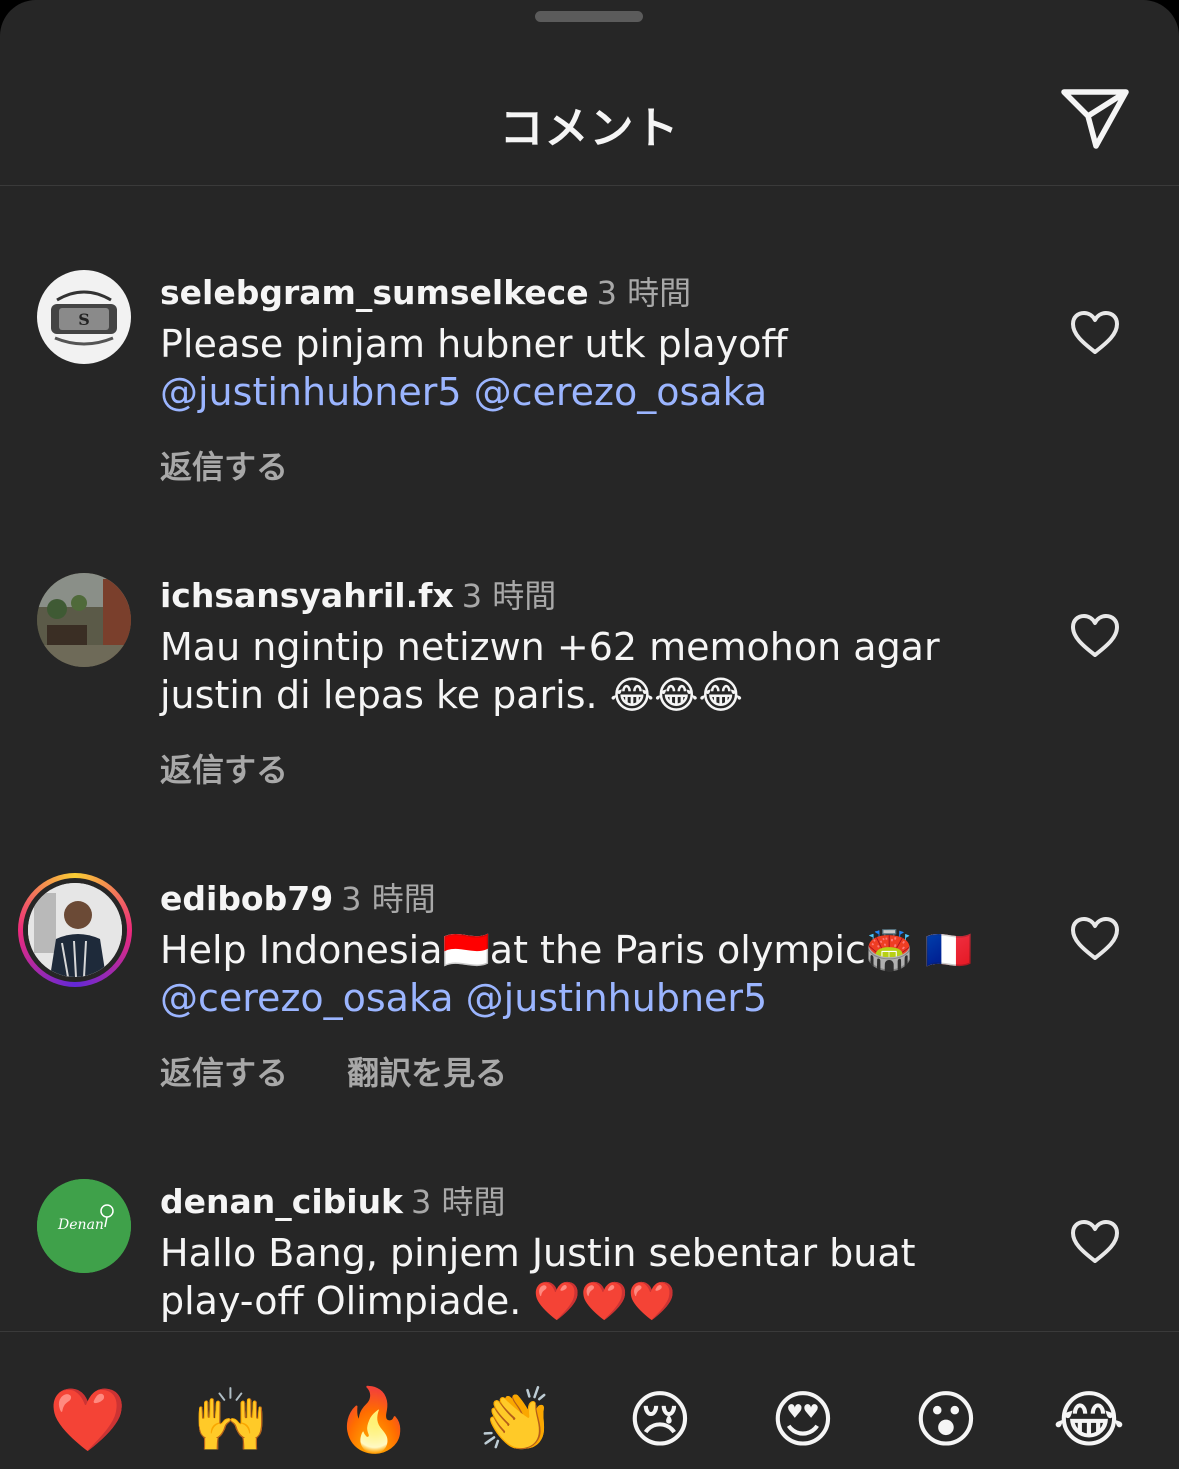 This screenshot has width=1179, height=1469. What do you see at coordinates (374, 292) in the screenshot?
I see `username: selebgram_sumselkece` at bounding box center [374, 292].